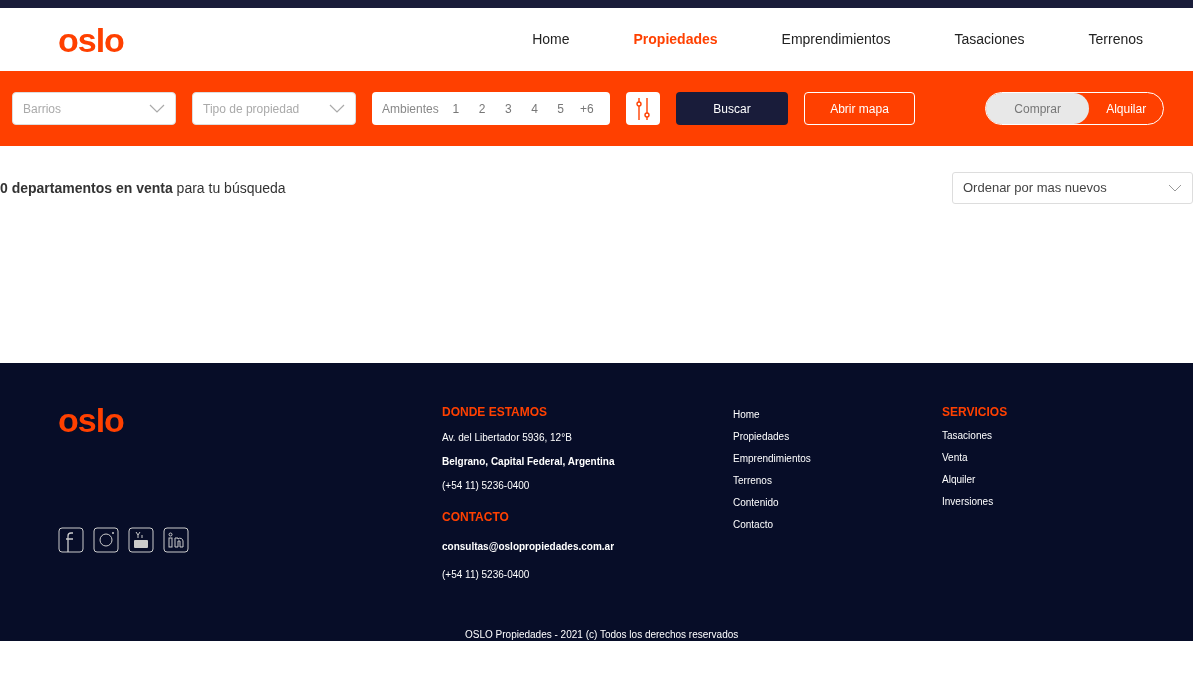 Image resolution: width=1193 pixels, height=690 pixels. Describe the element at coordinates (508, 108) in the screenshot. I see `room-option: 3` at that location.